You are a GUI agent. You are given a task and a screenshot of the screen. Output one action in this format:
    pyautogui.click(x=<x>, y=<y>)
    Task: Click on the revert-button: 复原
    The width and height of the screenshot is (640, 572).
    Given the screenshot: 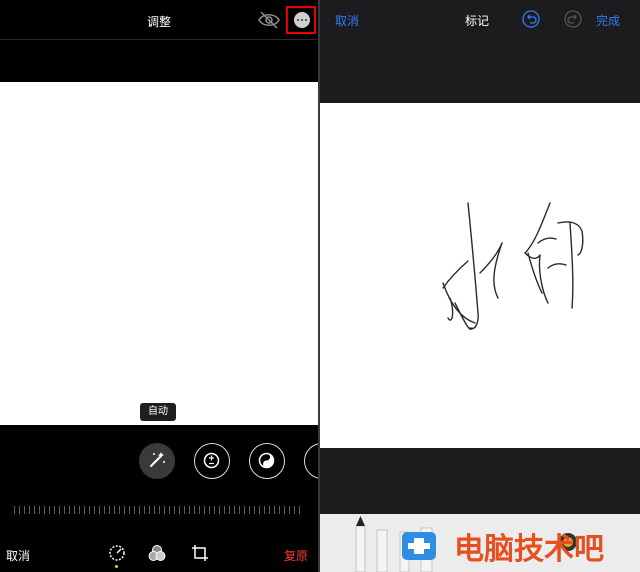 What is the action you would take?
    pyautogui.click(x=296, y=555)
    